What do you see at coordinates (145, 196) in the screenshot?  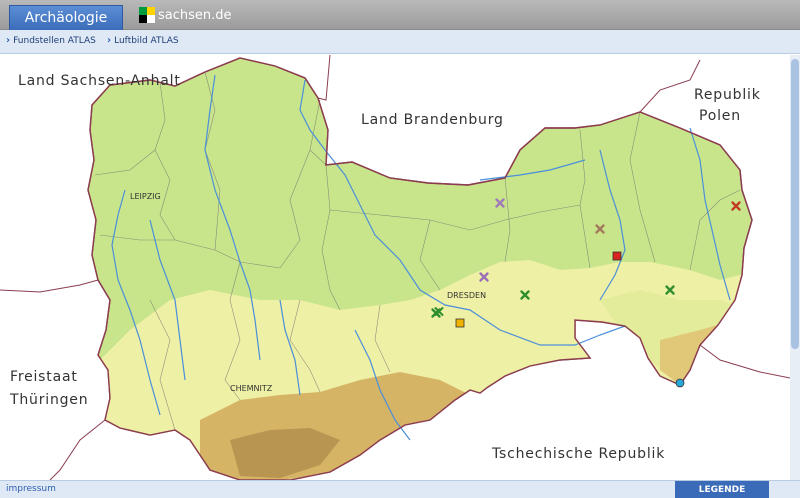 I see `city-label-leipzig: LEIPZIG` at bounding box center [145, 196].